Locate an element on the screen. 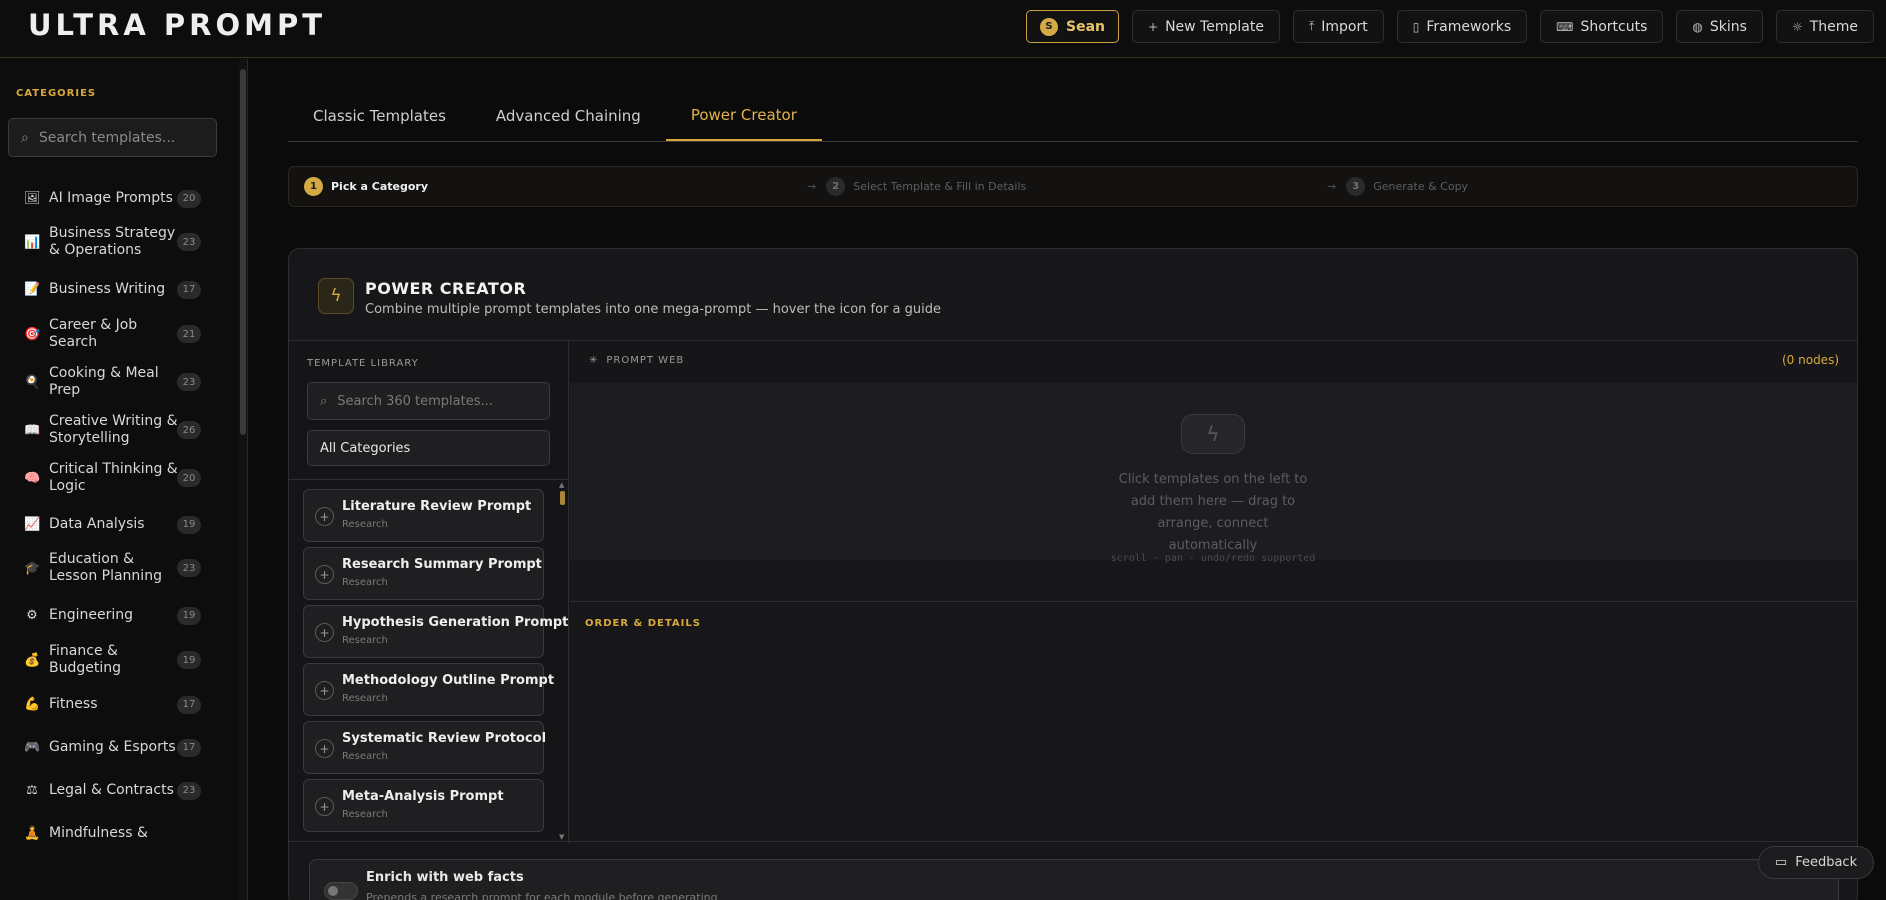 The width and height of the screenshot is (1886, 900). sidebar-item-legal: ⚖ Legal & Contracts 23 is located at coordinates (119, 790).